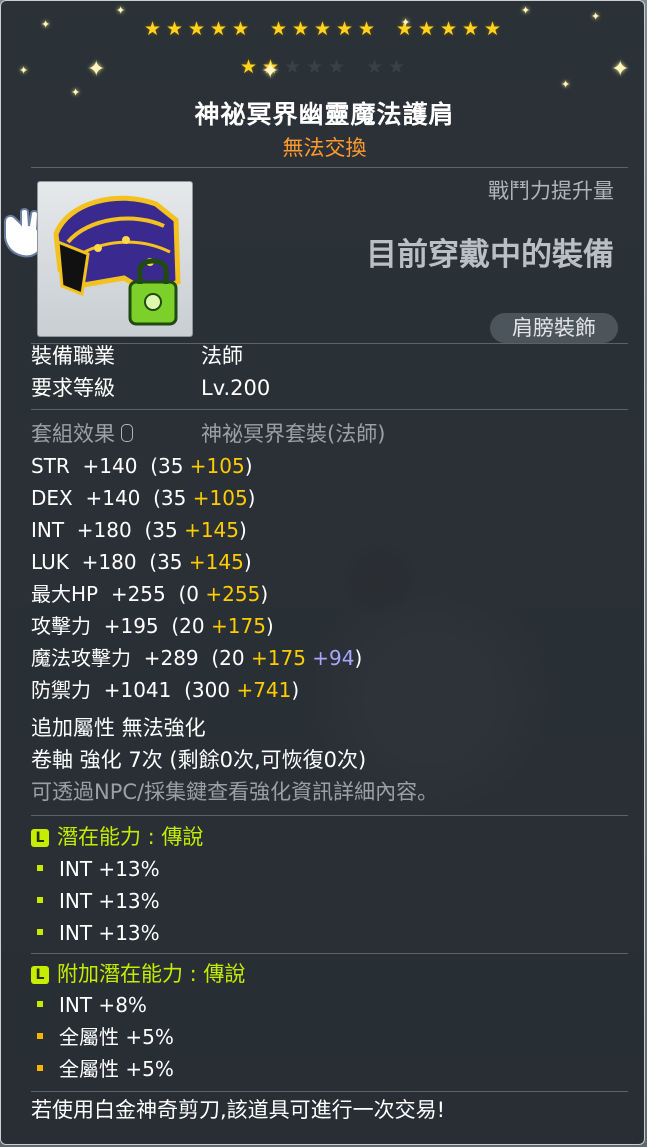 Image resolution: width=647 pixels, height=1147 pixels. Describe the element at coordinates (236, 388) in the screenshot. I see `level-value: Lv.200` at that location.